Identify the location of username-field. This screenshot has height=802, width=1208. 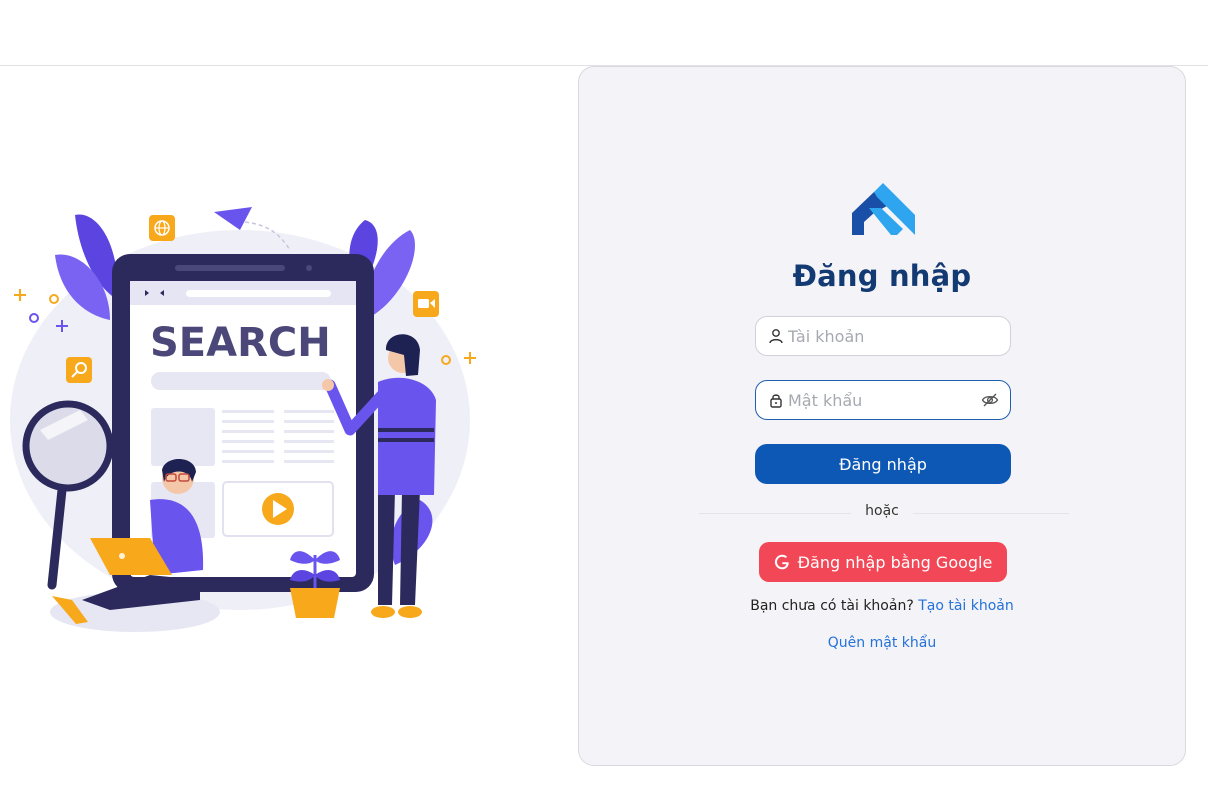
(883, 336).